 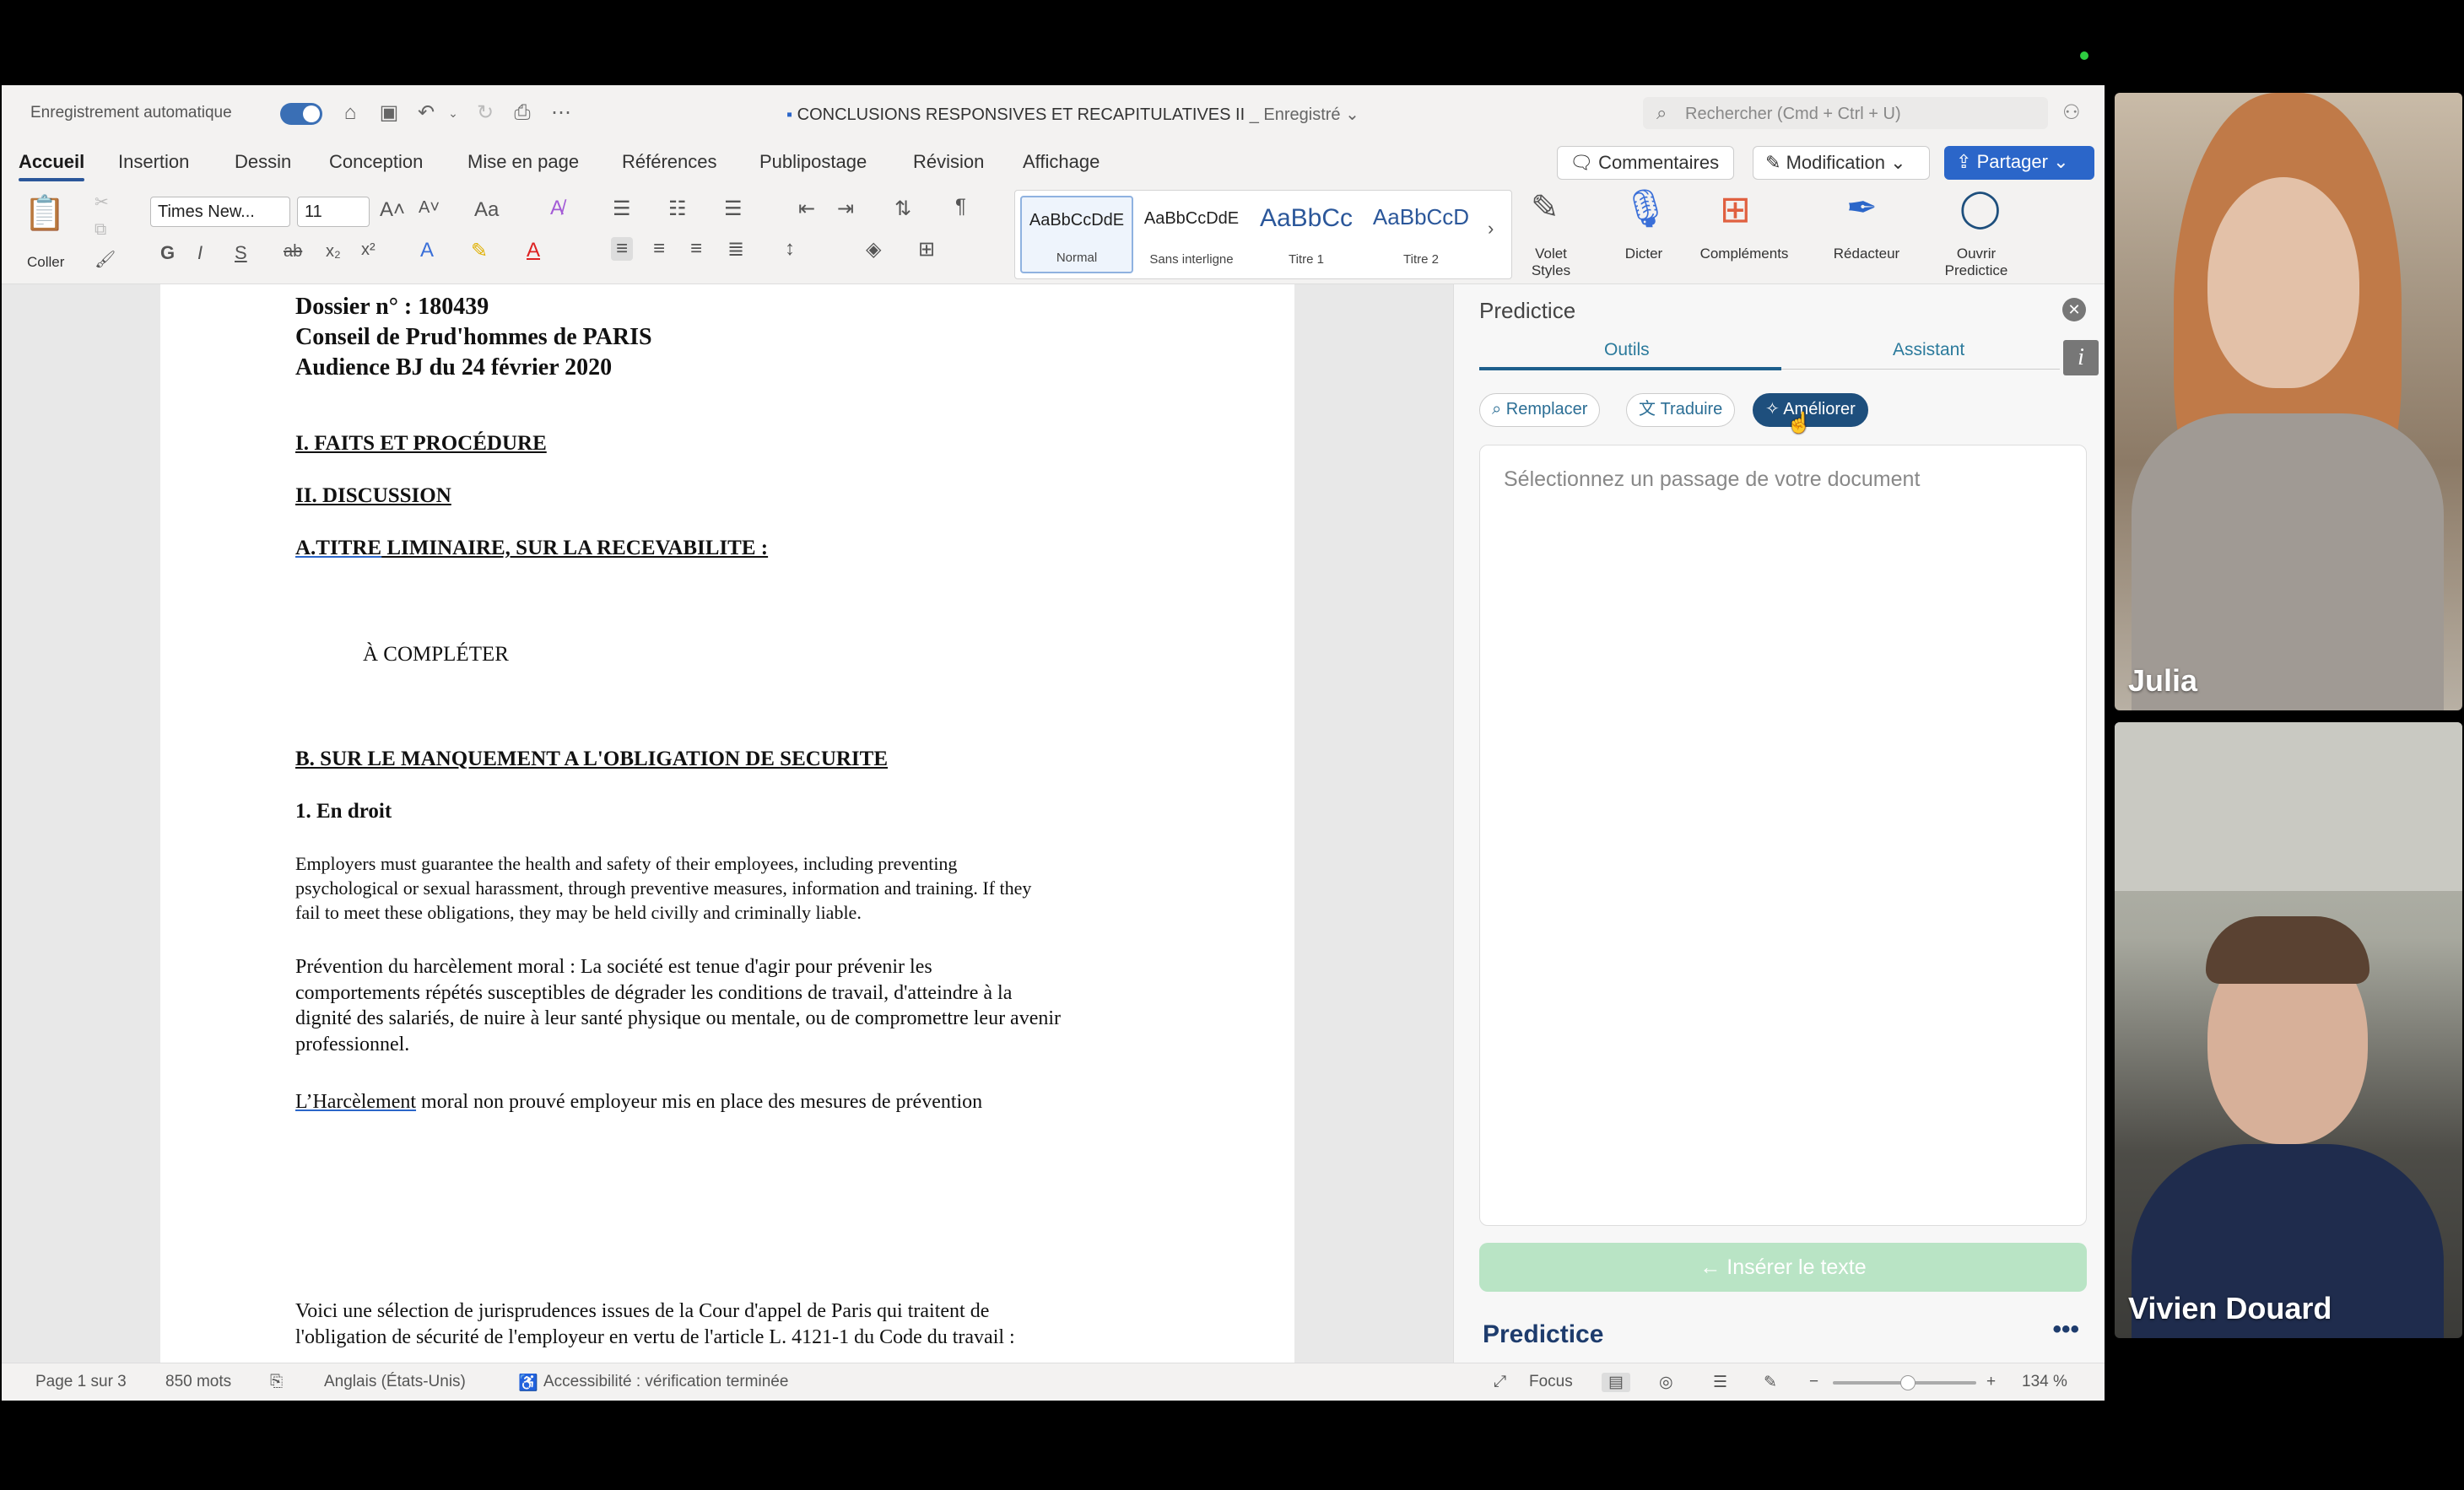 What do you see at coordinates (376, 162) in the screenshot?
I see `tab-conception: Conception` at bounding box center [376, 162].